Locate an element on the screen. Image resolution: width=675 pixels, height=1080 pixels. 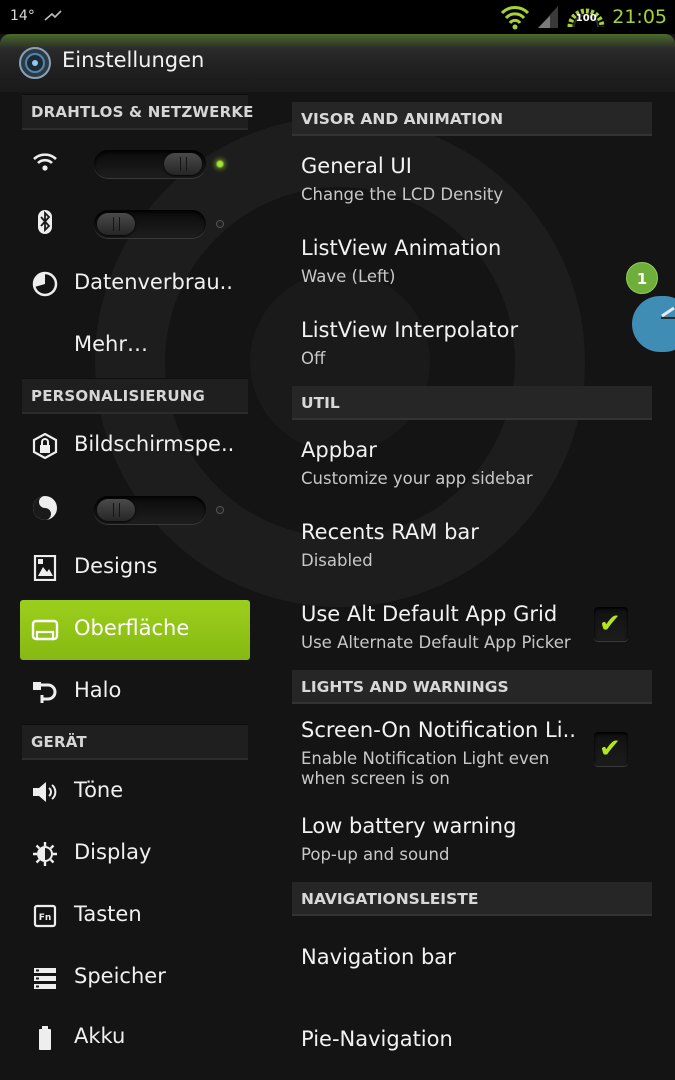
wifi-icon is located at coordinates (45, 162).